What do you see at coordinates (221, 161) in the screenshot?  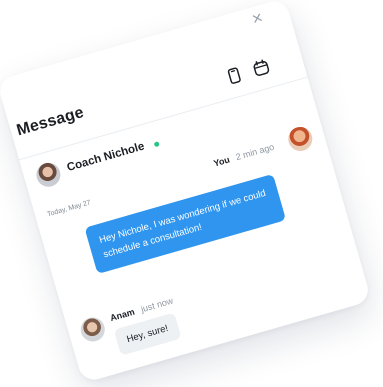 I see `message-sender: You` at bounding box center [221, 161].